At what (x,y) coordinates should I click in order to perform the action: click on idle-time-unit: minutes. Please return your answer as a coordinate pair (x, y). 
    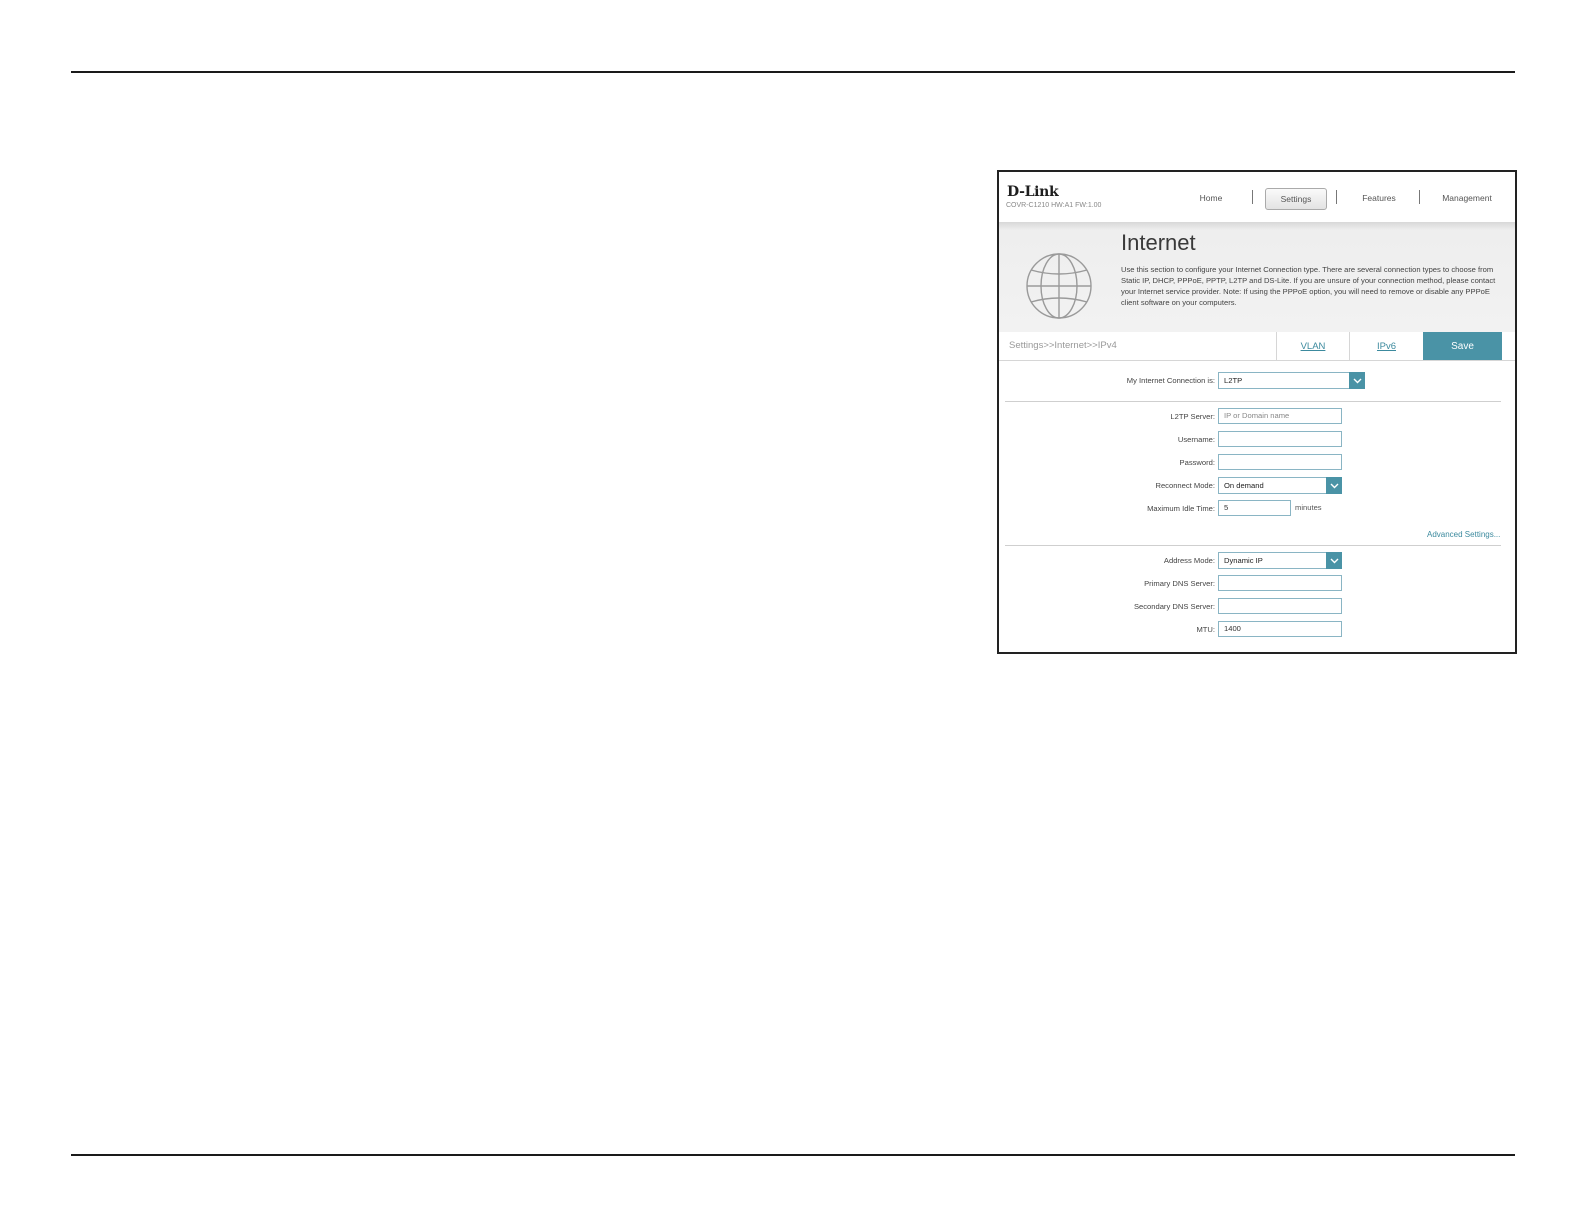
    Looking at the image, I should click on (1308, 507).